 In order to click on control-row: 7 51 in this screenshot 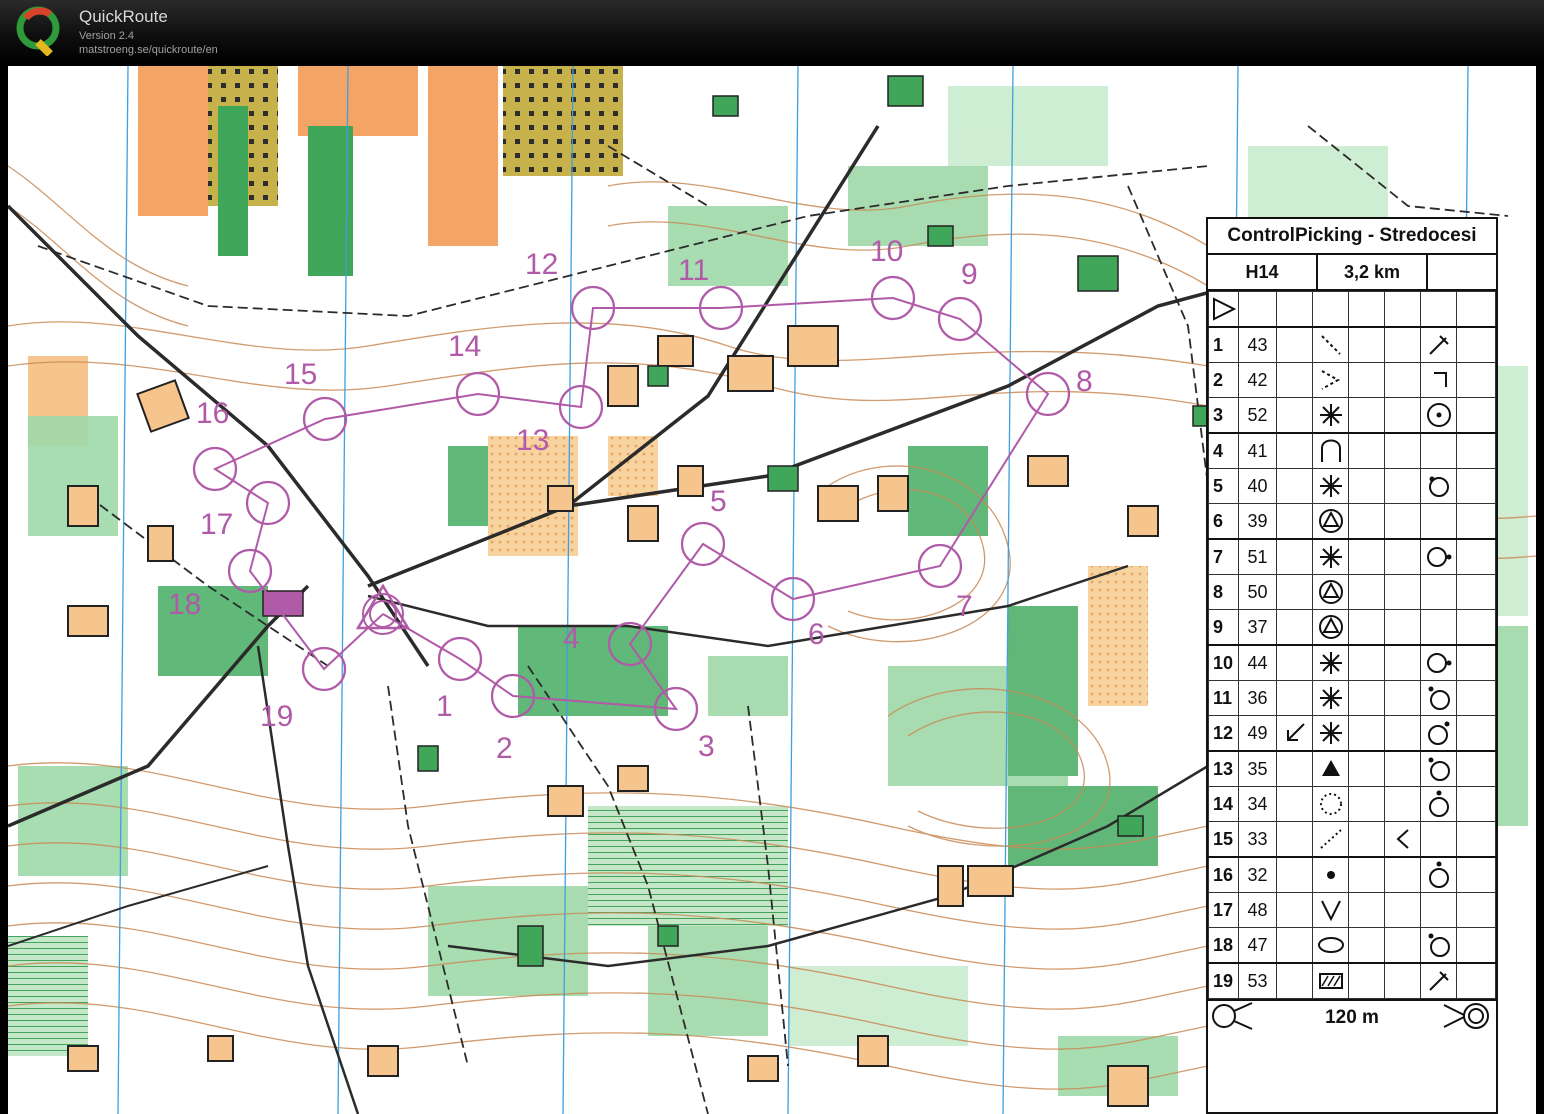, I will do `click(1352, 556)`.